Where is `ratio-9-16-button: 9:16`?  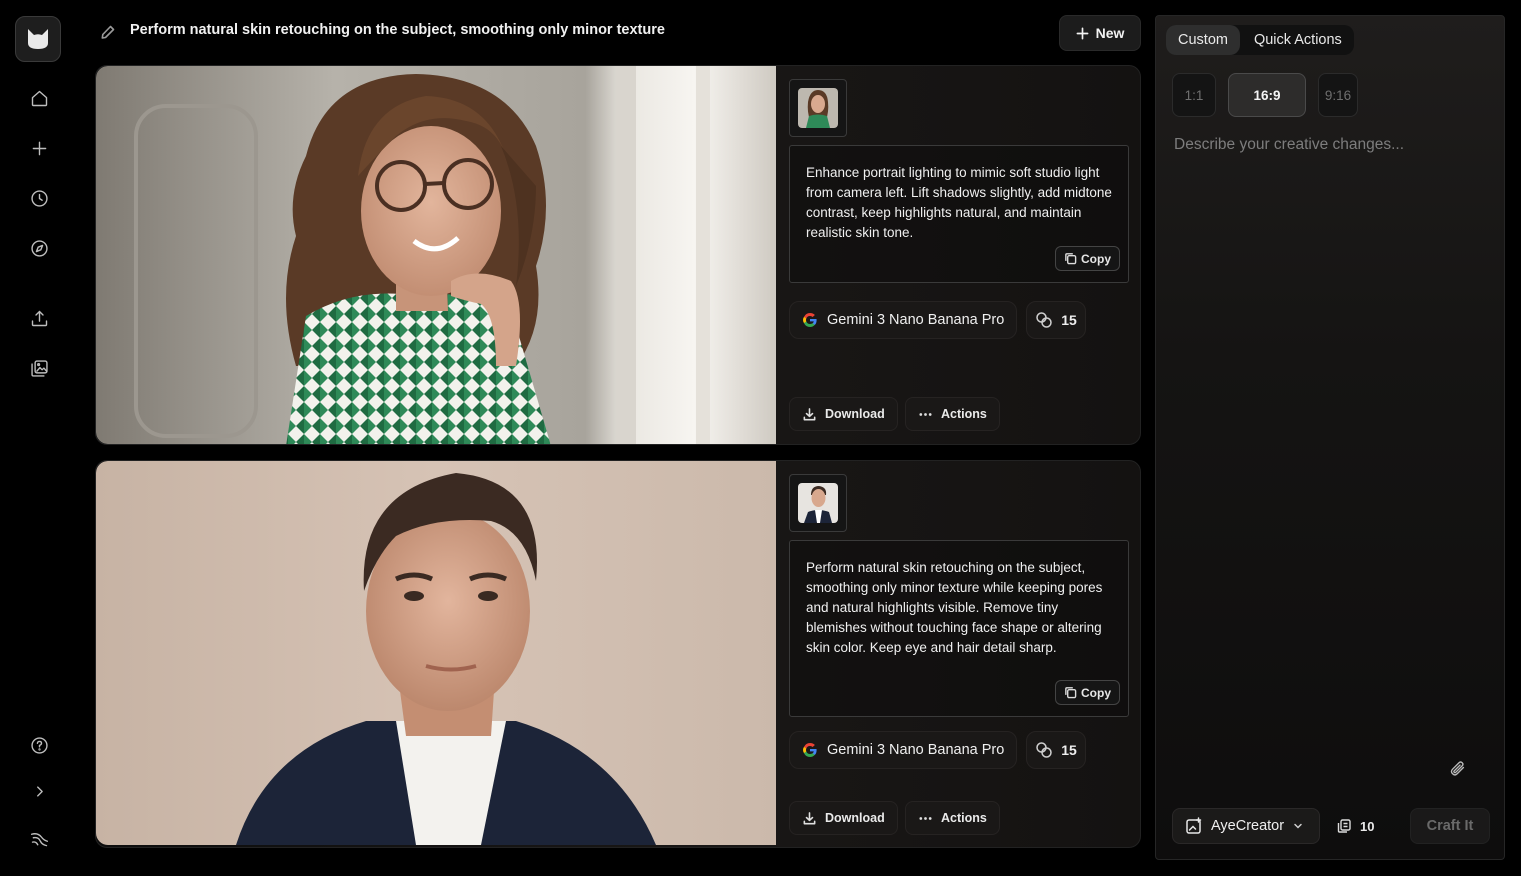
ratio-9-16-button: 9:16 is located at coordinates (1338, 95).